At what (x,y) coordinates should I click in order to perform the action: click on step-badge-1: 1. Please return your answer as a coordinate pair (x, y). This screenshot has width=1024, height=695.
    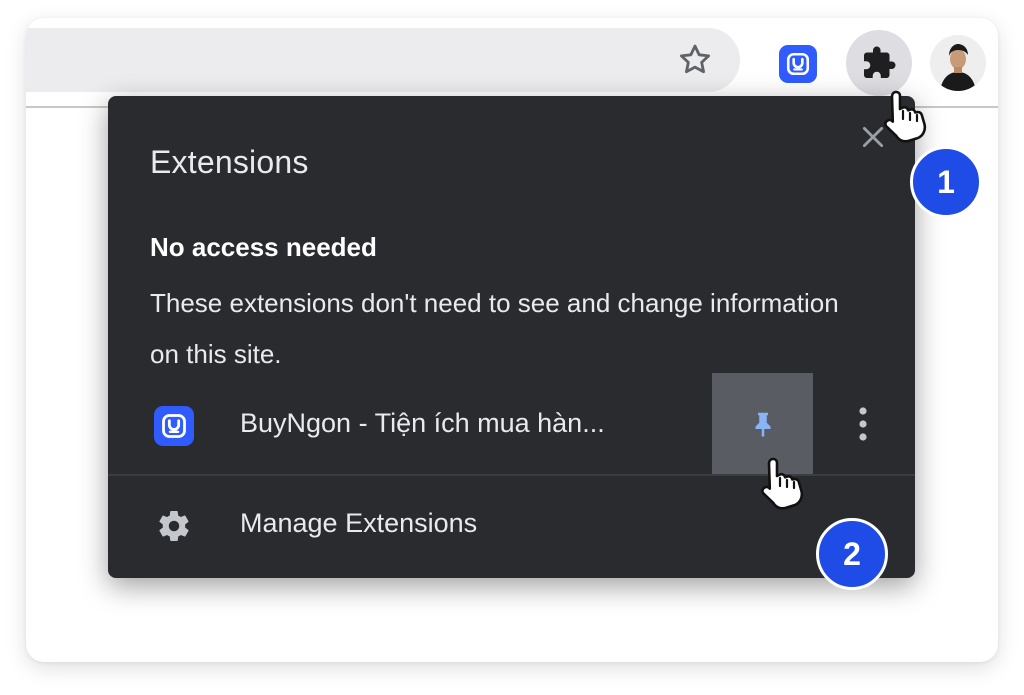
    Looking at the image, I should click on (946, 182).